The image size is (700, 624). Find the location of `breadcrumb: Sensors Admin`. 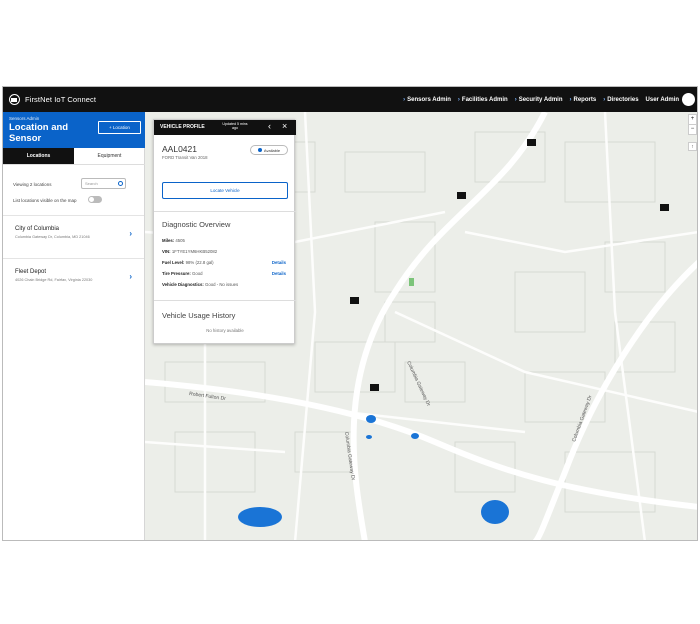

breadcrumb: Sensors Admin is located at coordinates (24, 118).